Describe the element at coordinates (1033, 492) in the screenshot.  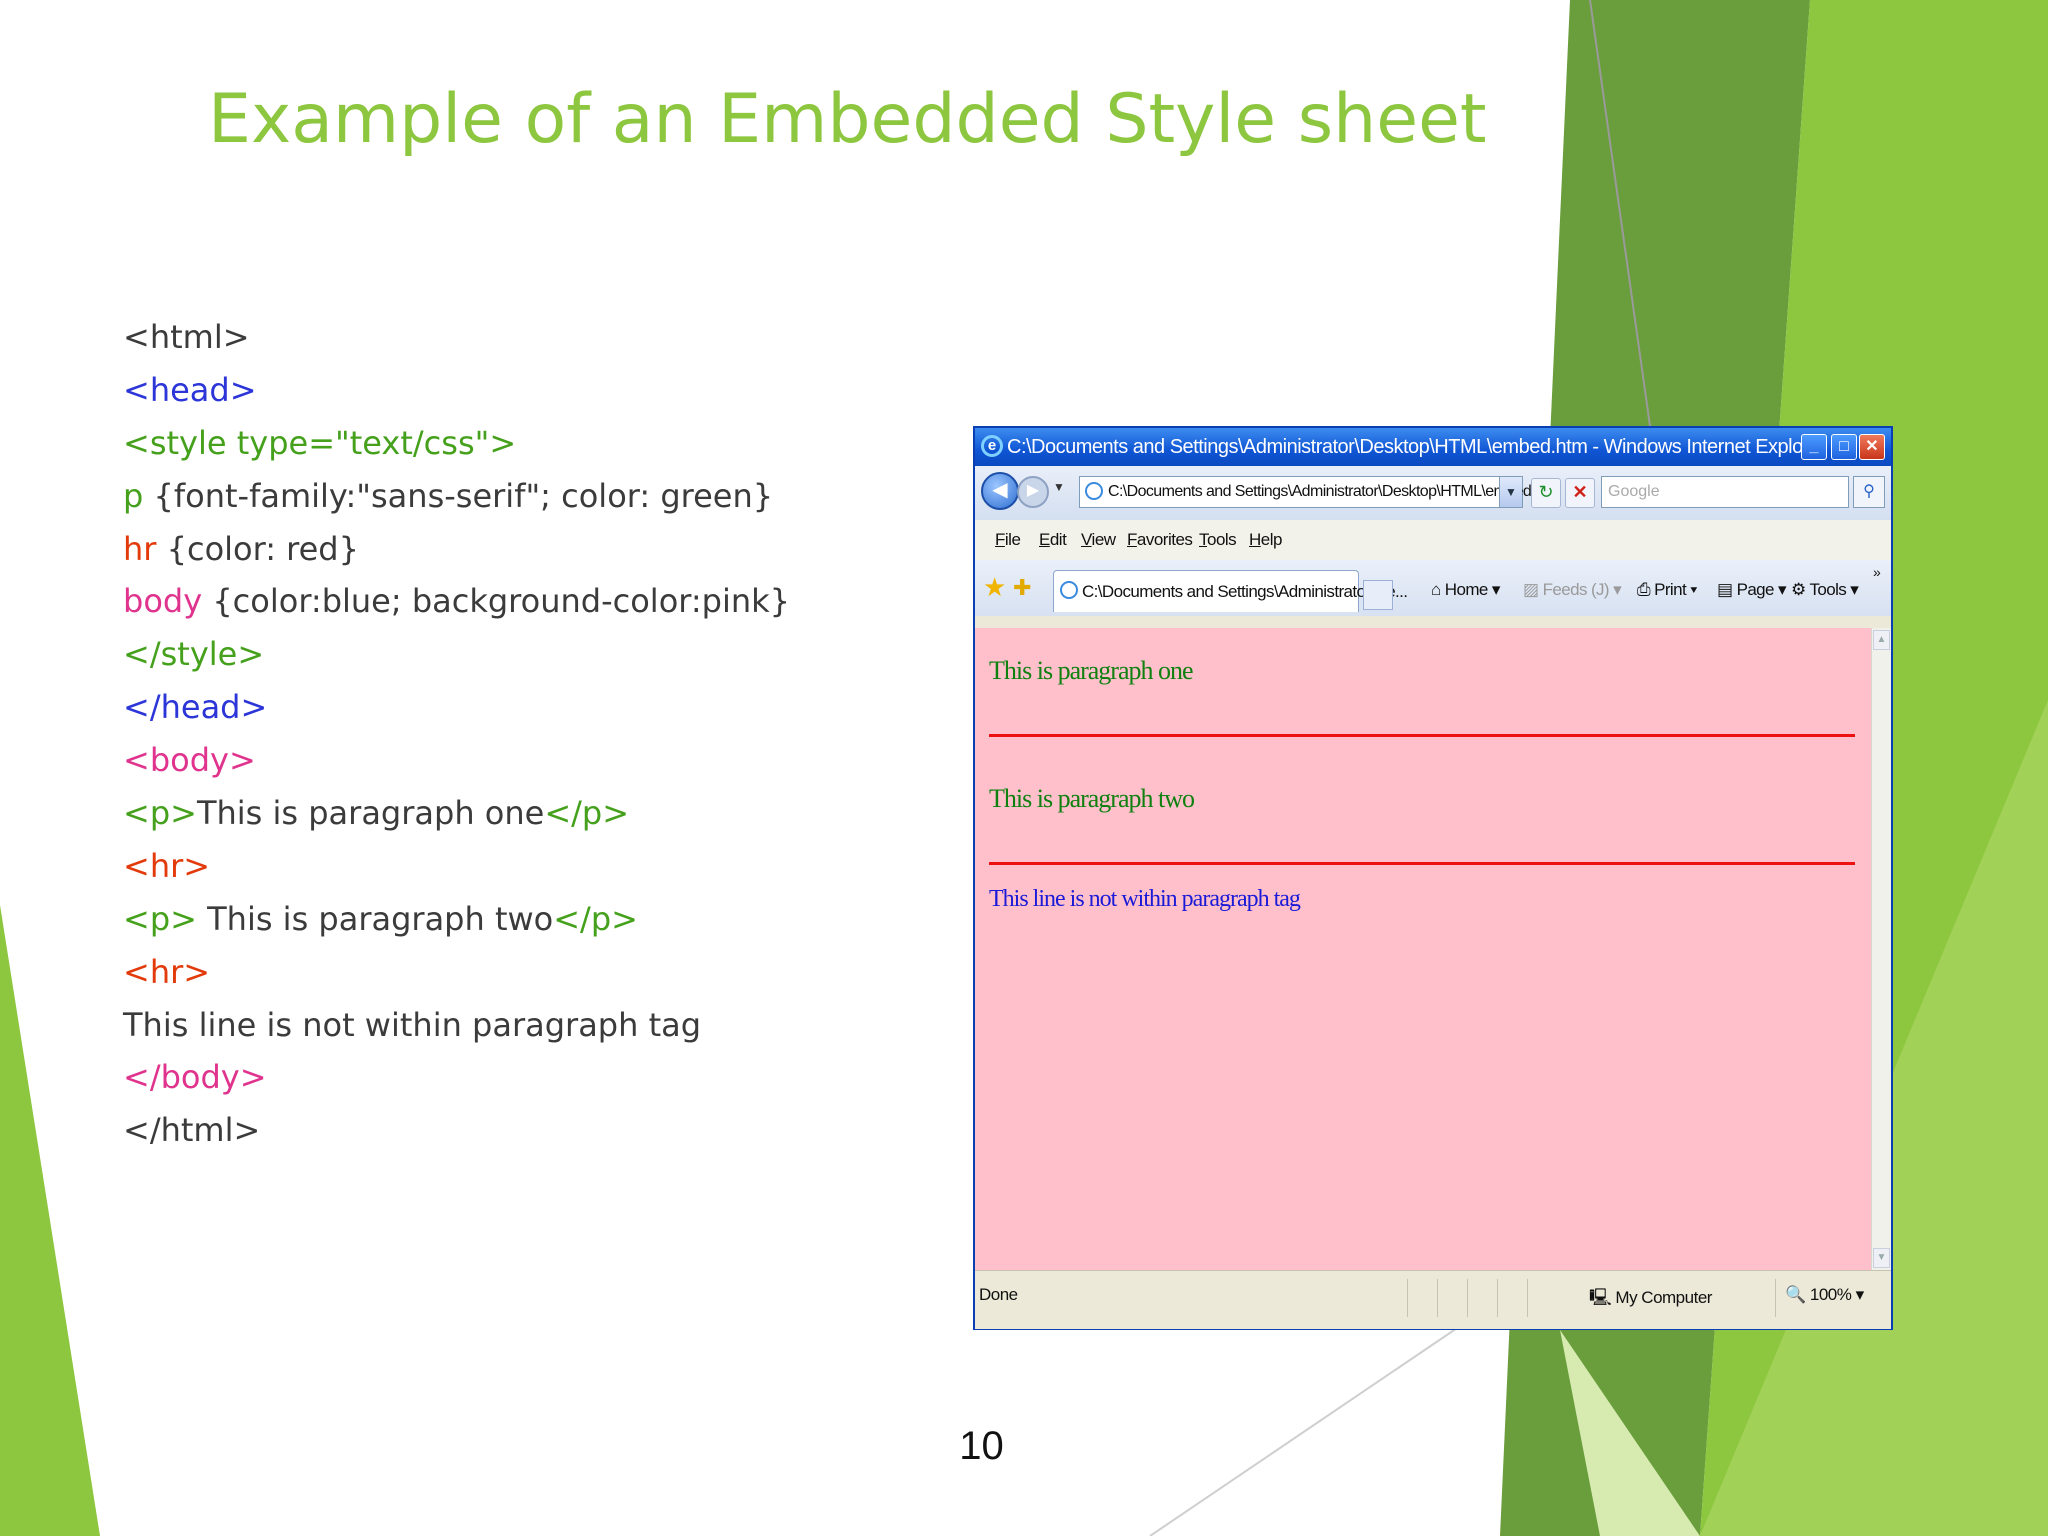
I see `forward-button: ▶` at that location.